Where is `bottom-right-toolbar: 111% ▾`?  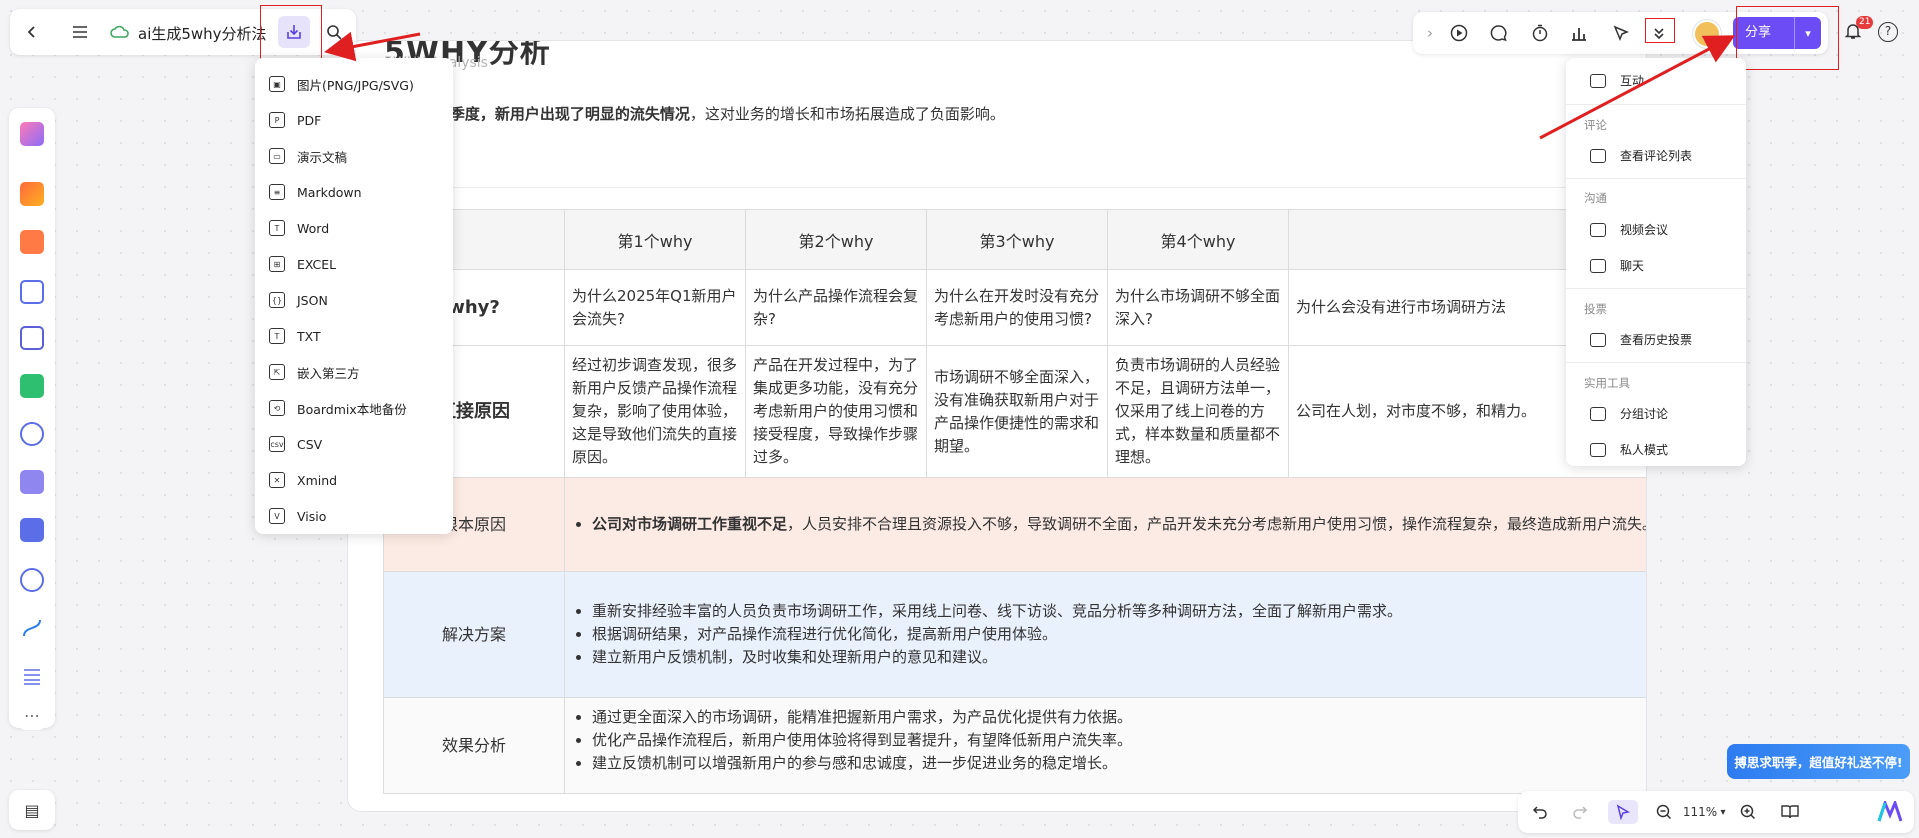
bottom-right-toolbar: 111% ▾ is located at coordinates (1716, 812).